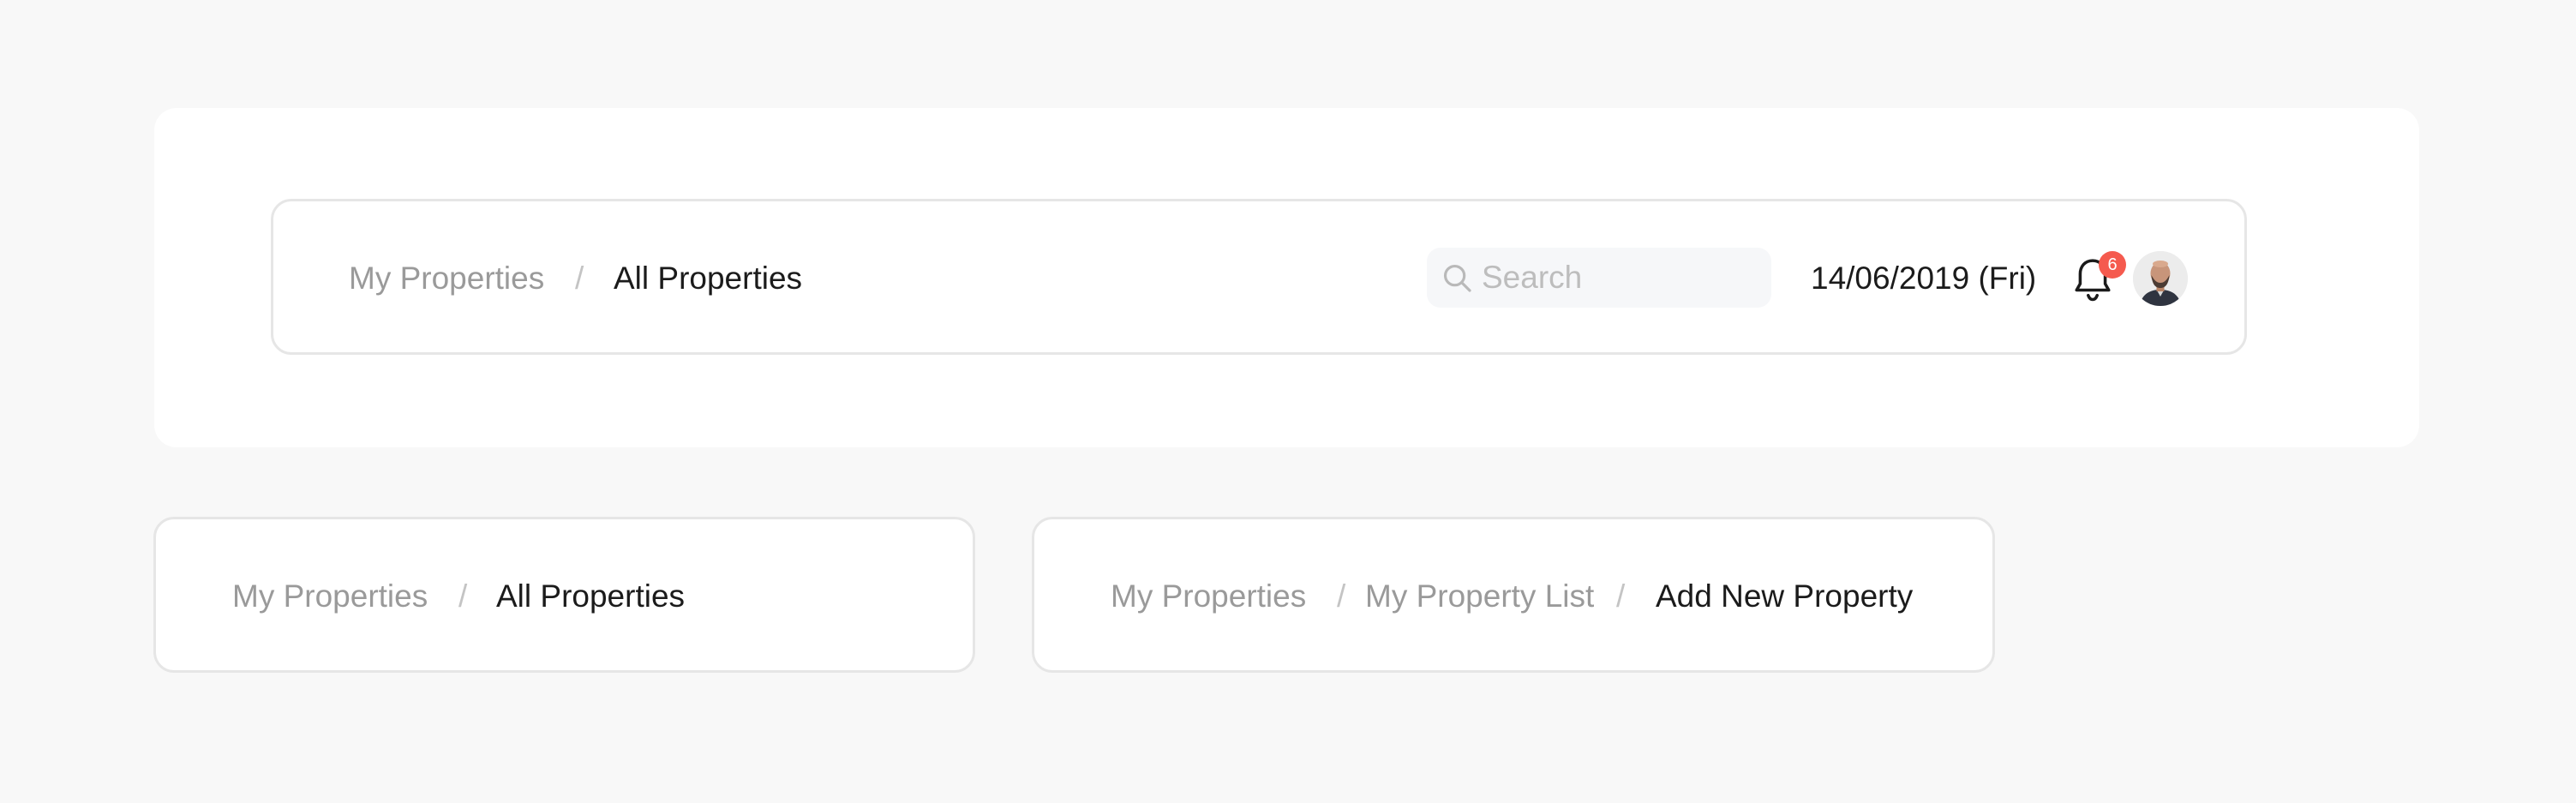 This screenshot has width=2576, height=803. Describe the element at coordinates (2101, 281) in the screenshot. I see `notifications-button: 6` at that location.